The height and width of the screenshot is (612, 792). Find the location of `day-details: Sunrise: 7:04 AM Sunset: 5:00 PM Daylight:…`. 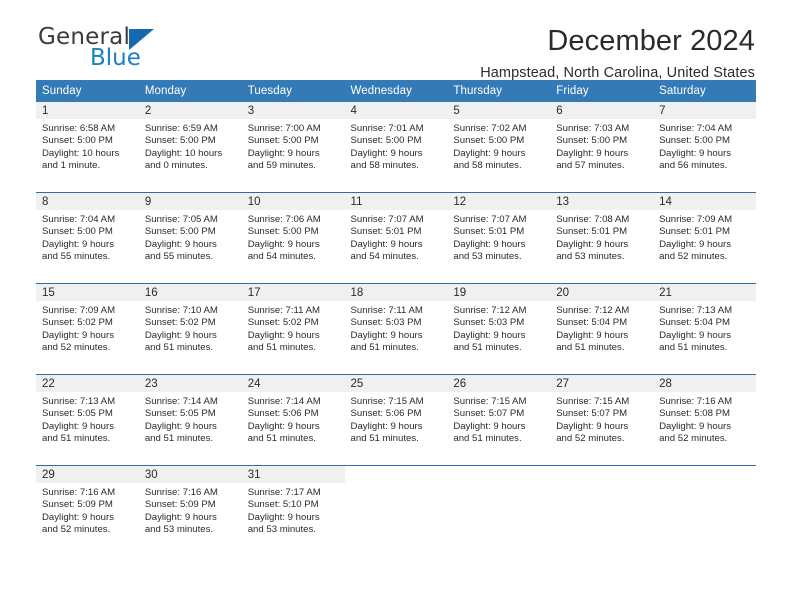

day-details: Sunrise: 7:04 AM Sunset: 5:00 PM Daylight:… is located at coordinates (704, 145).